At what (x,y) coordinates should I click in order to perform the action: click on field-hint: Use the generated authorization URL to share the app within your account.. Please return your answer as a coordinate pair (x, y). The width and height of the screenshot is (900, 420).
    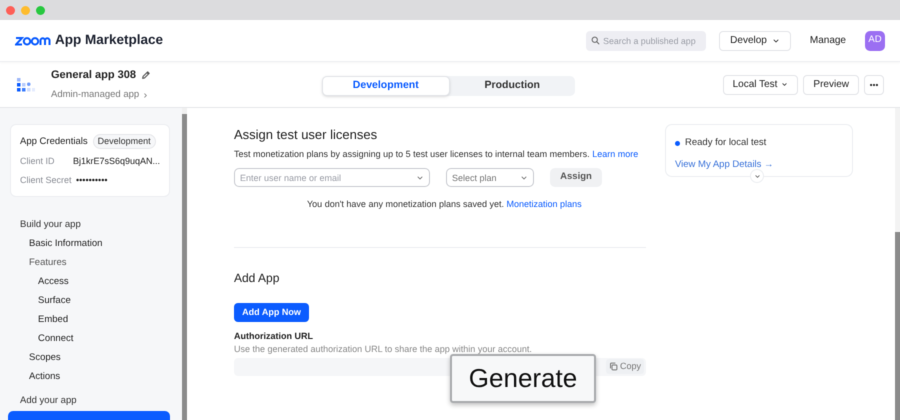
    Looking at the image, I should click on (383, 349).